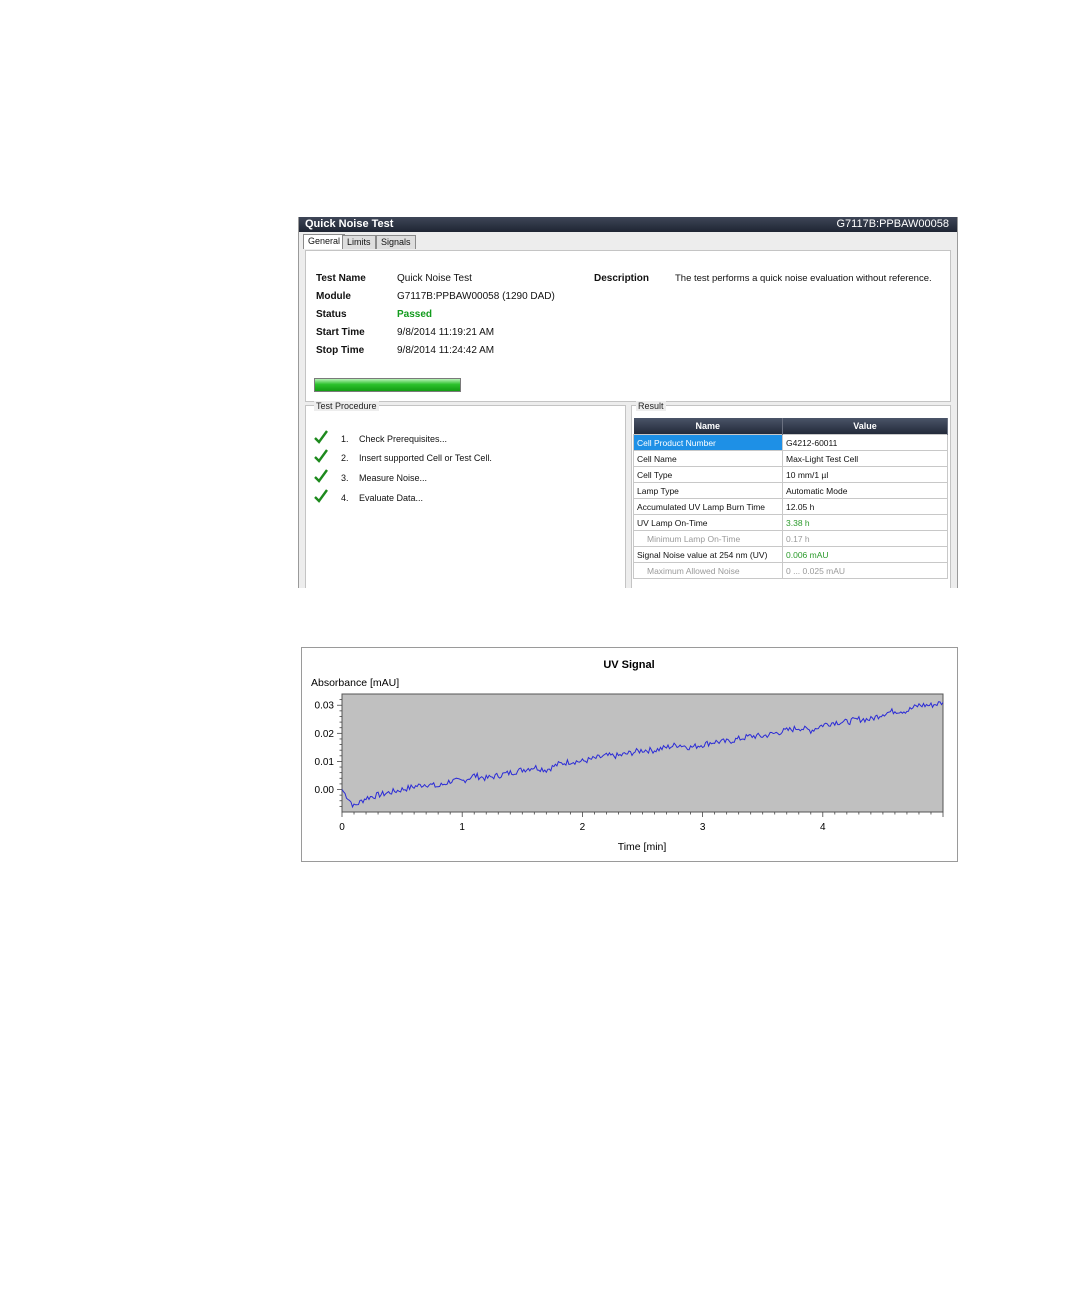 This screenshot has width=1080, height=1296. Describe the element at coordinates (865, 426) in the screenshot. I see `column-header-value: Value` at that location.